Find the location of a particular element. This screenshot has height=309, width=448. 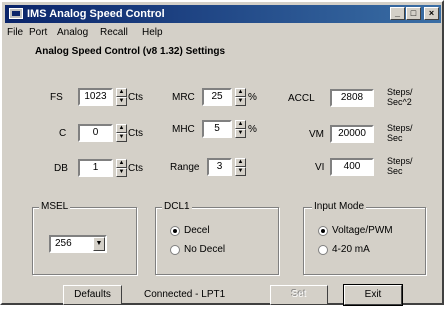

vi-input: 400 is located at coordinates (352, 167).